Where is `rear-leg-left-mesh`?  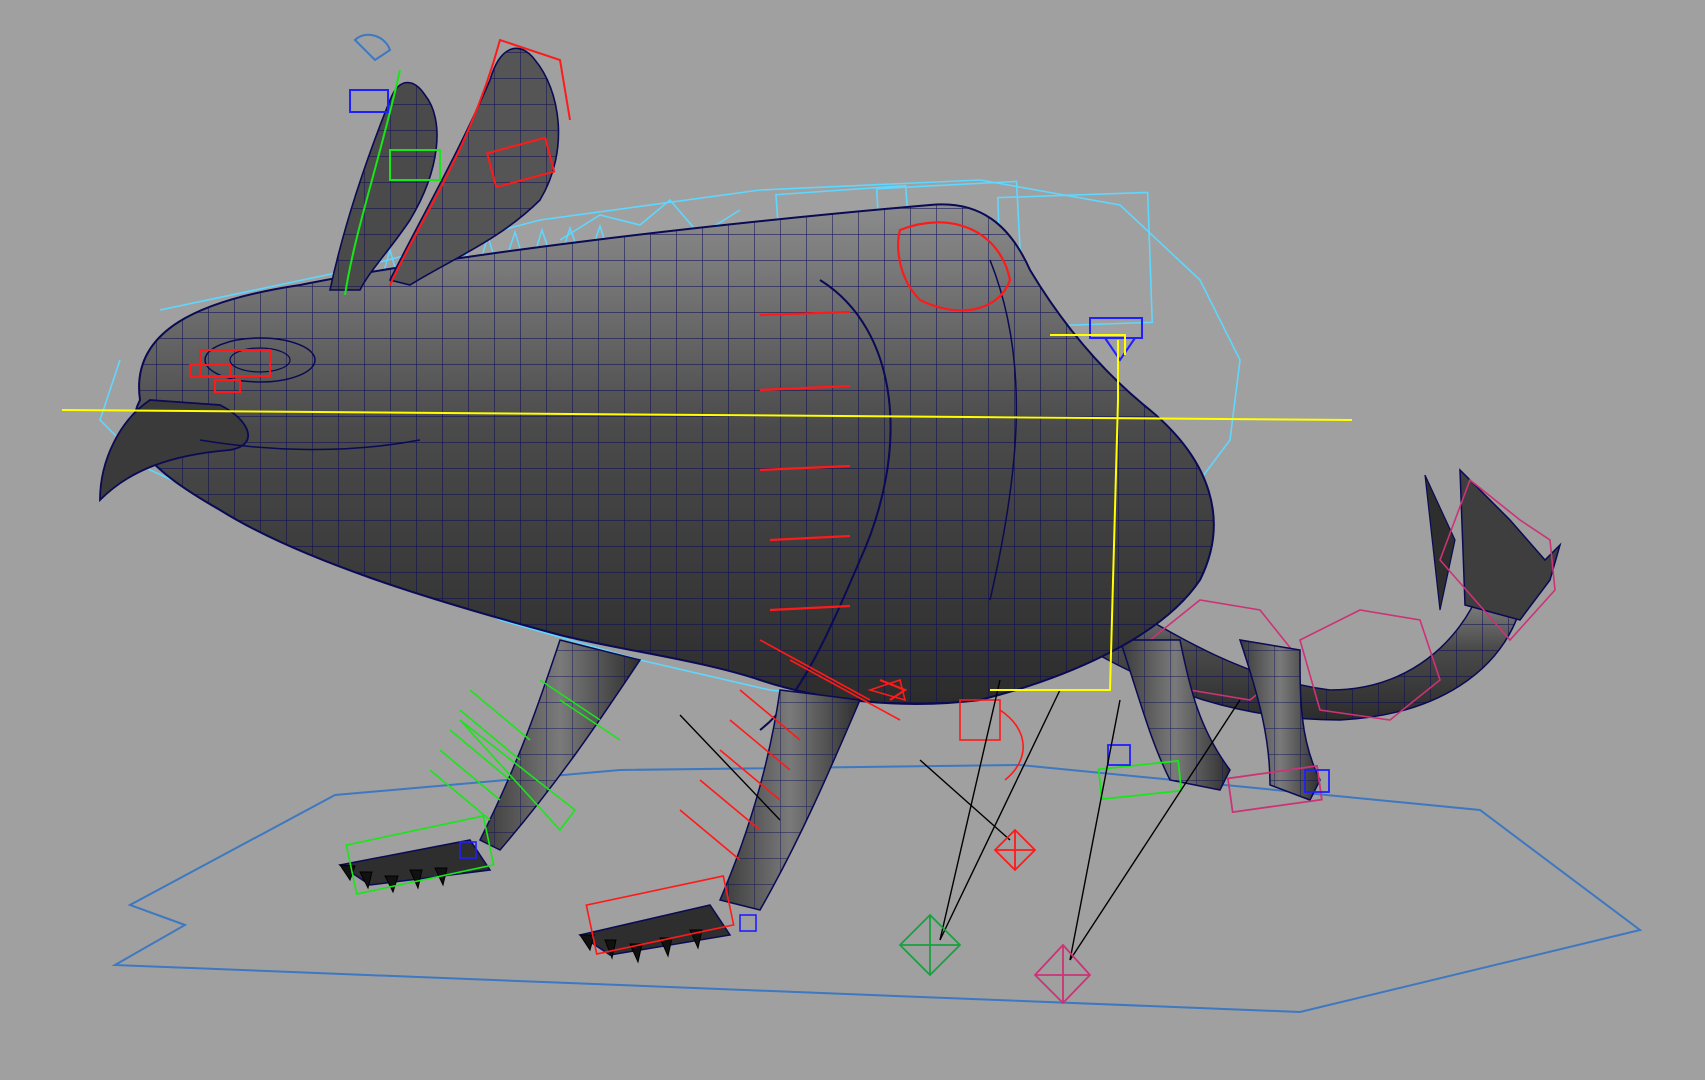
rear-leg-left-mesh is located at coordinates (1279, 720).